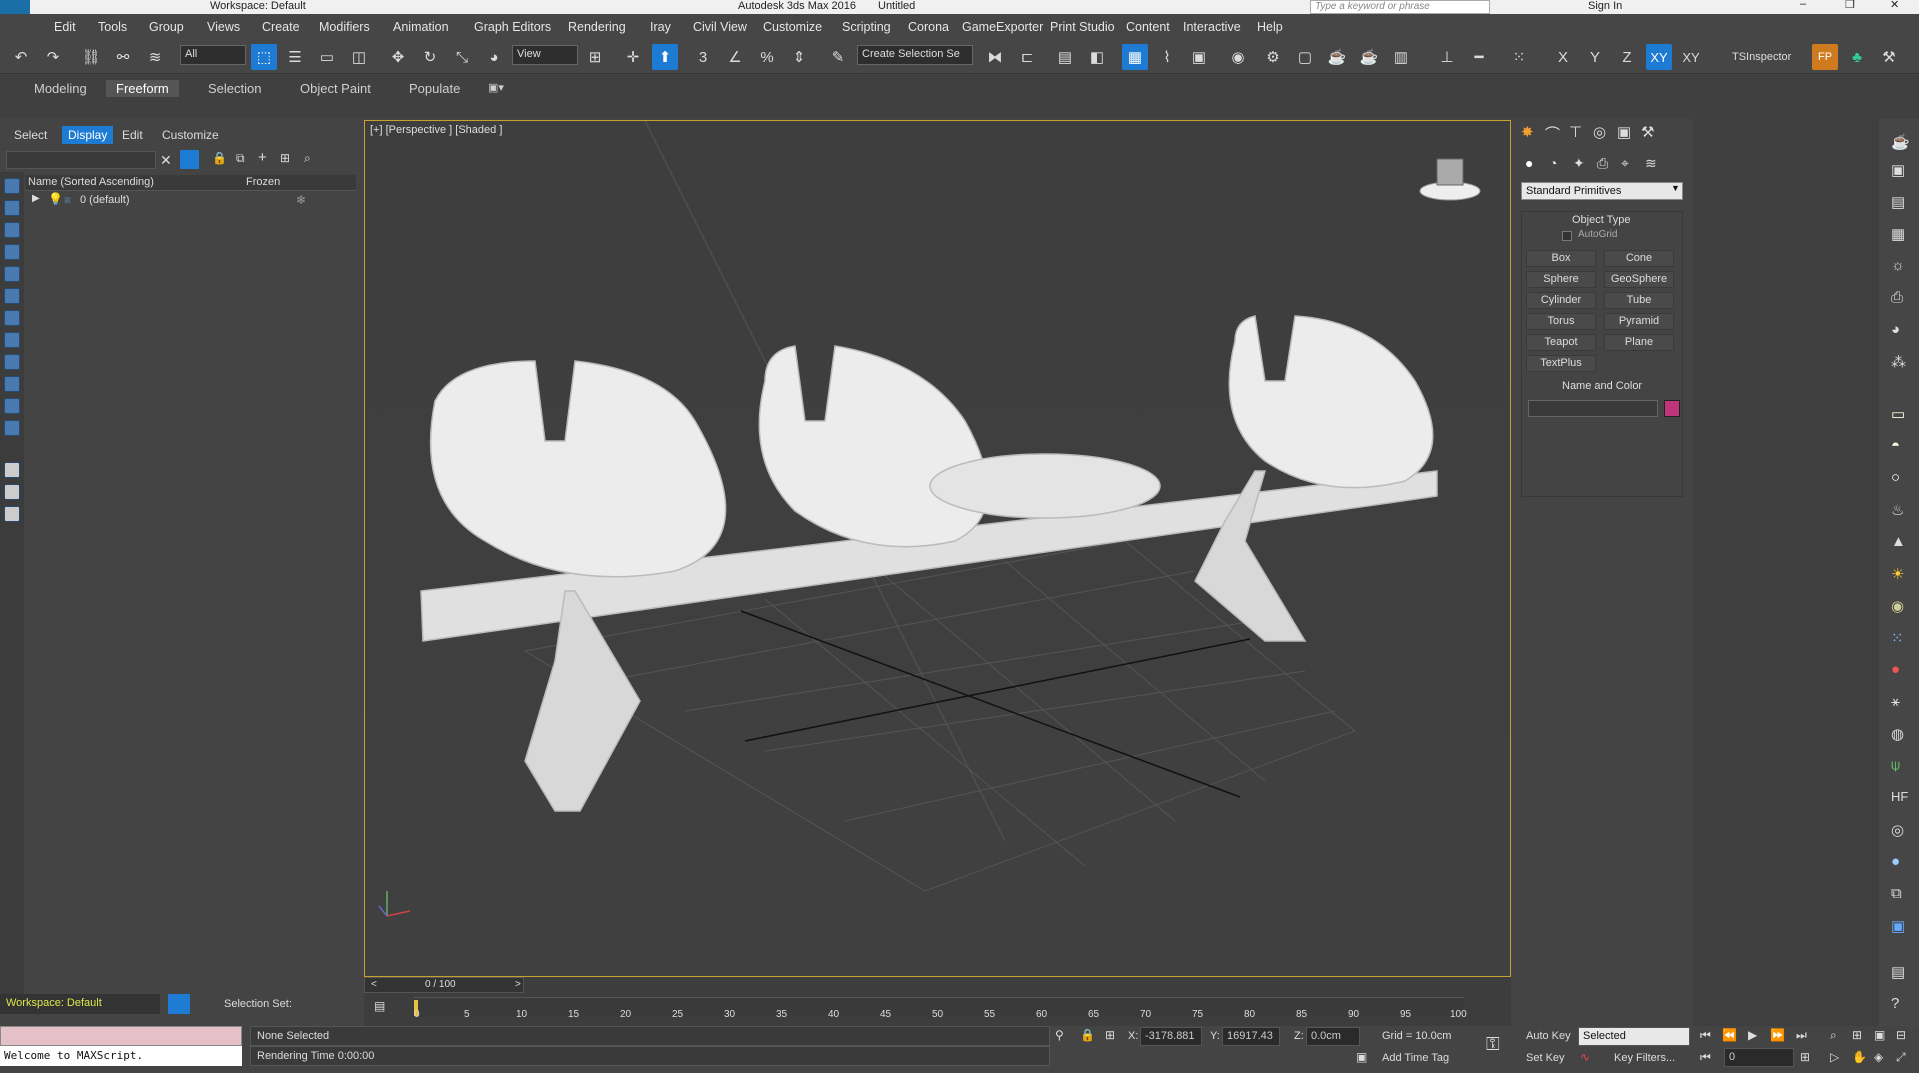  What do you see at coordinates (1087, 1035) in the screenshot?
I see `selection-lock-icon: 🔒` at bounding box center [1087, 1035].